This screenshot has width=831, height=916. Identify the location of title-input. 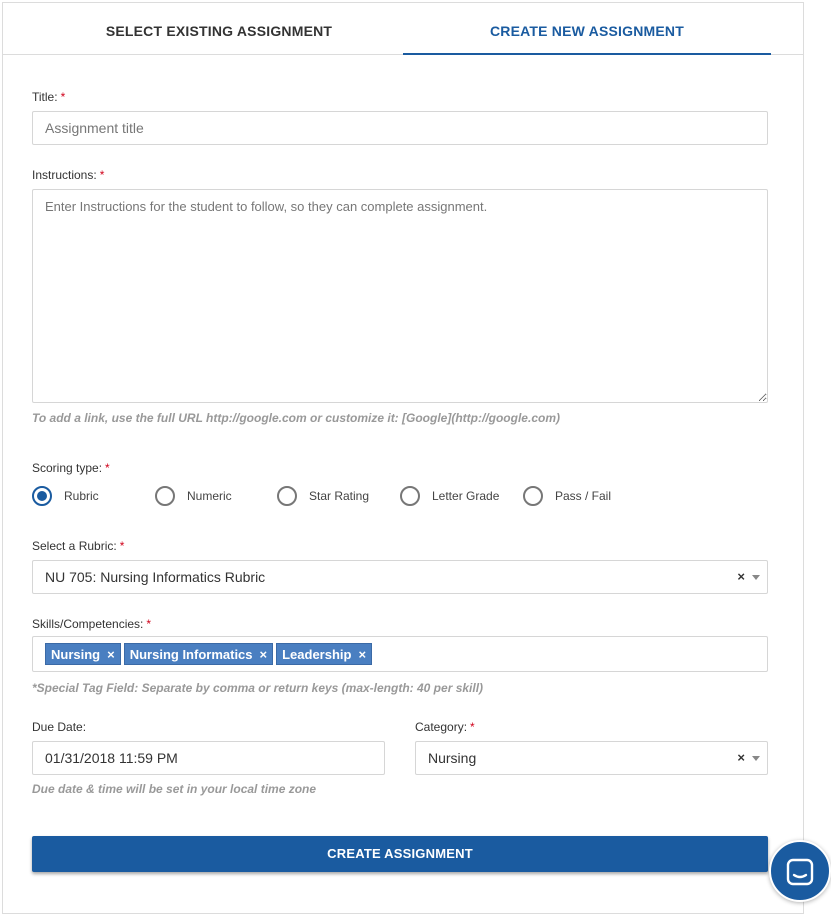
(400, 128).